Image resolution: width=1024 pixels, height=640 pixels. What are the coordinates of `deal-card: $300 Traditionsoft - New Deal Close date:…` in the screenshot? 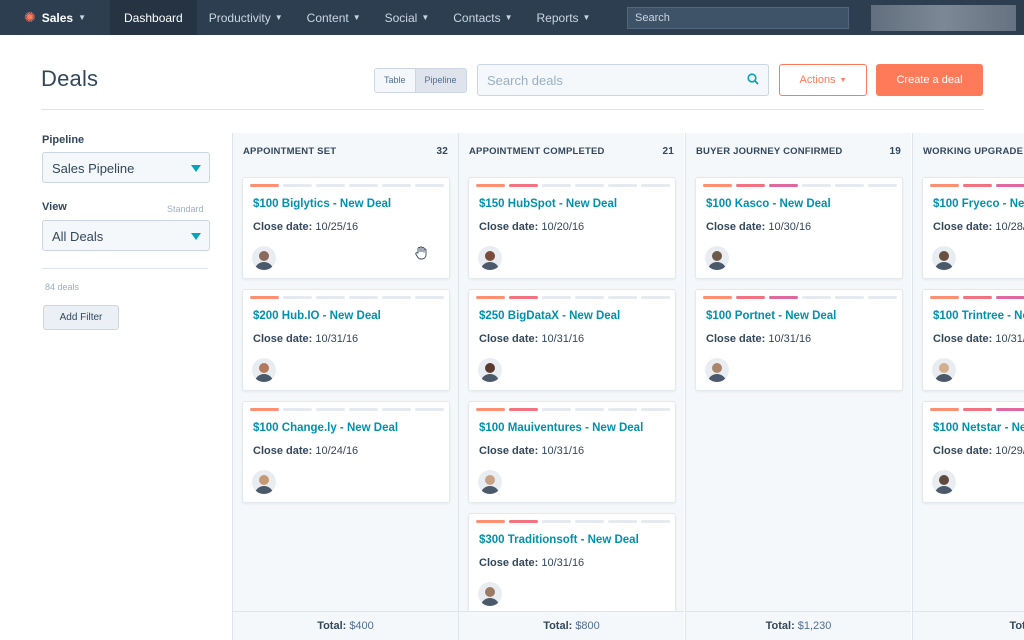 It's located at (572, 564).